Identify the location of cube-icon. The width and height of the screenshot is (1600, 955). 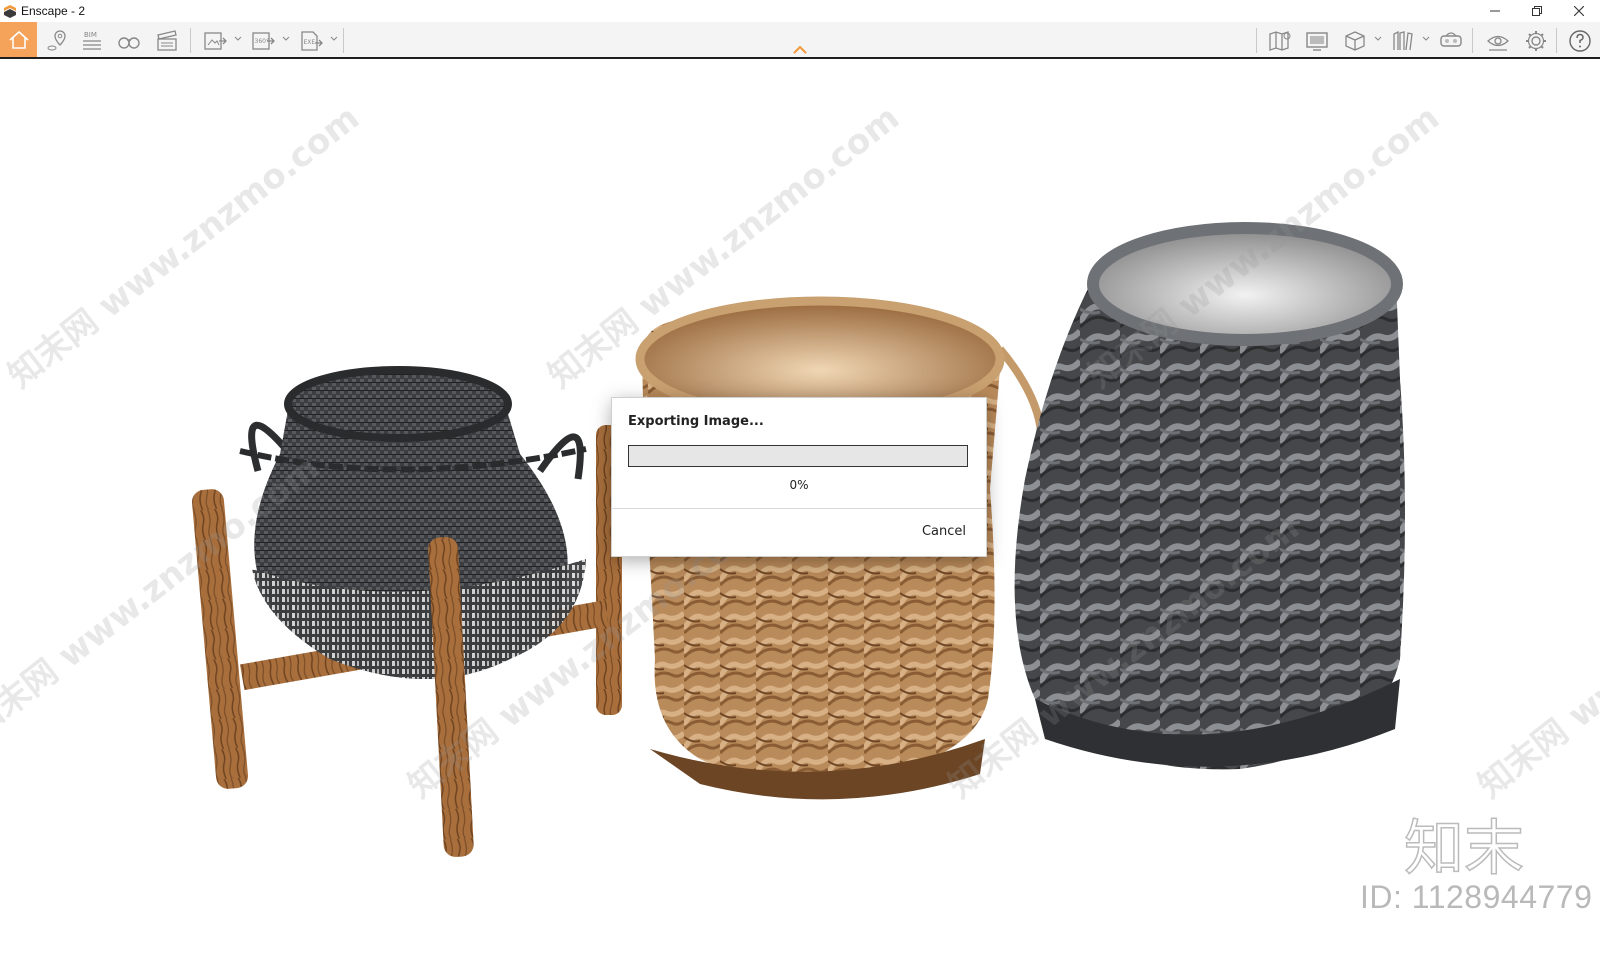
(1354, 40).